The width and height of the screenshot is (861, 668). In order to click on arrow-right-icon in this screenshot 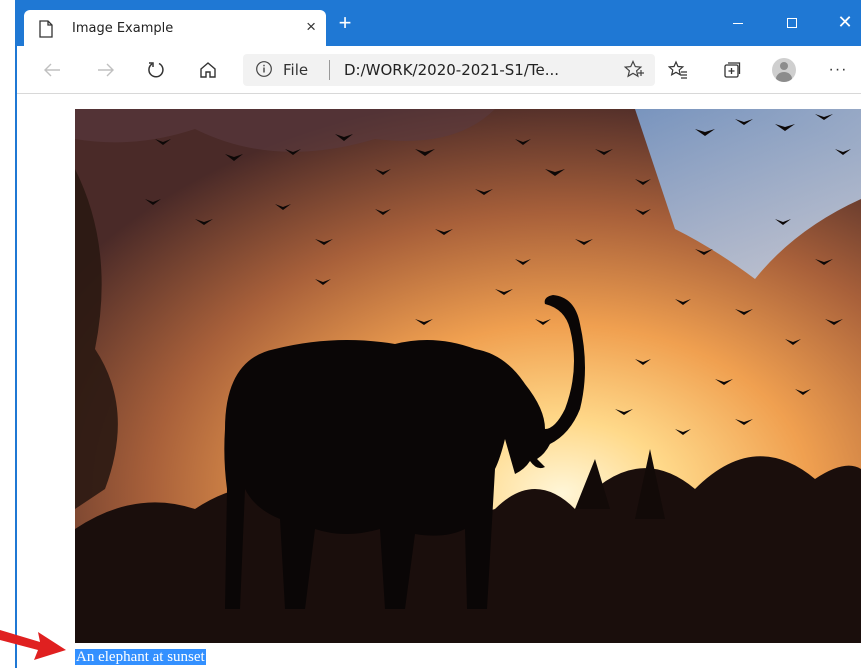, I will do `click(106, 70)`.